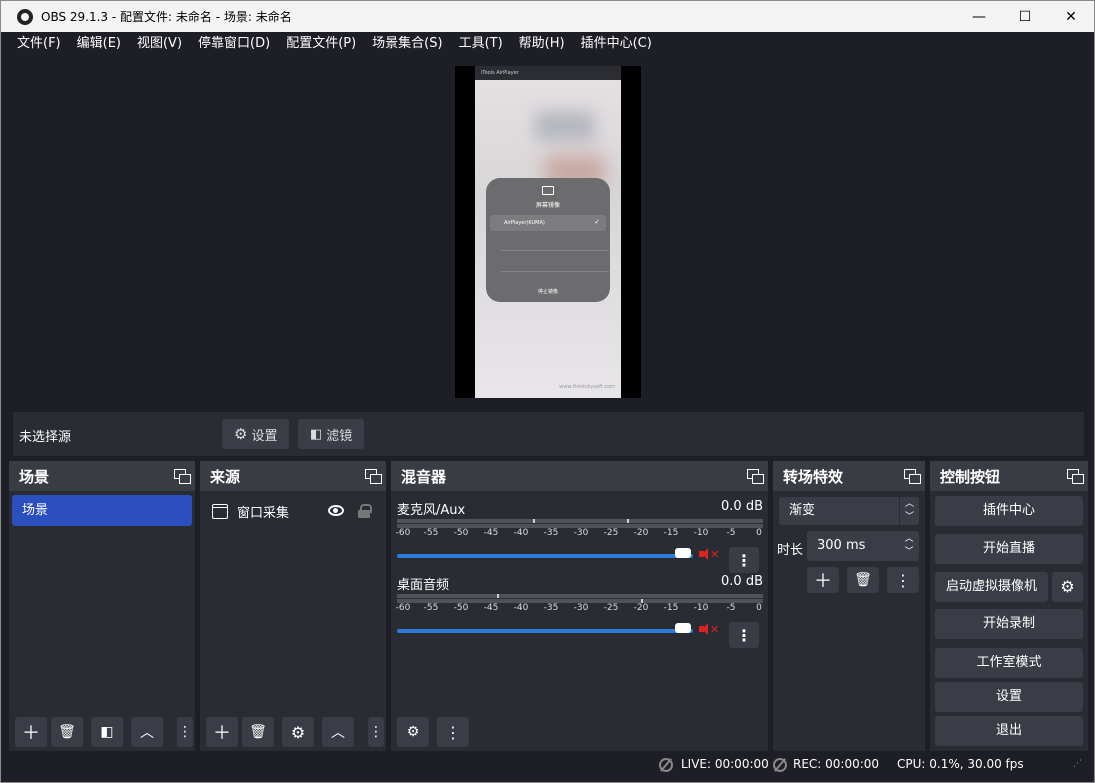  What do you see at coordinates (166, 17) in the screenshot?
I see `window-title: OBS 29.1.3 - 配置文件: 未命名 - 场景: 未命名` at bounding box center [166, 17].